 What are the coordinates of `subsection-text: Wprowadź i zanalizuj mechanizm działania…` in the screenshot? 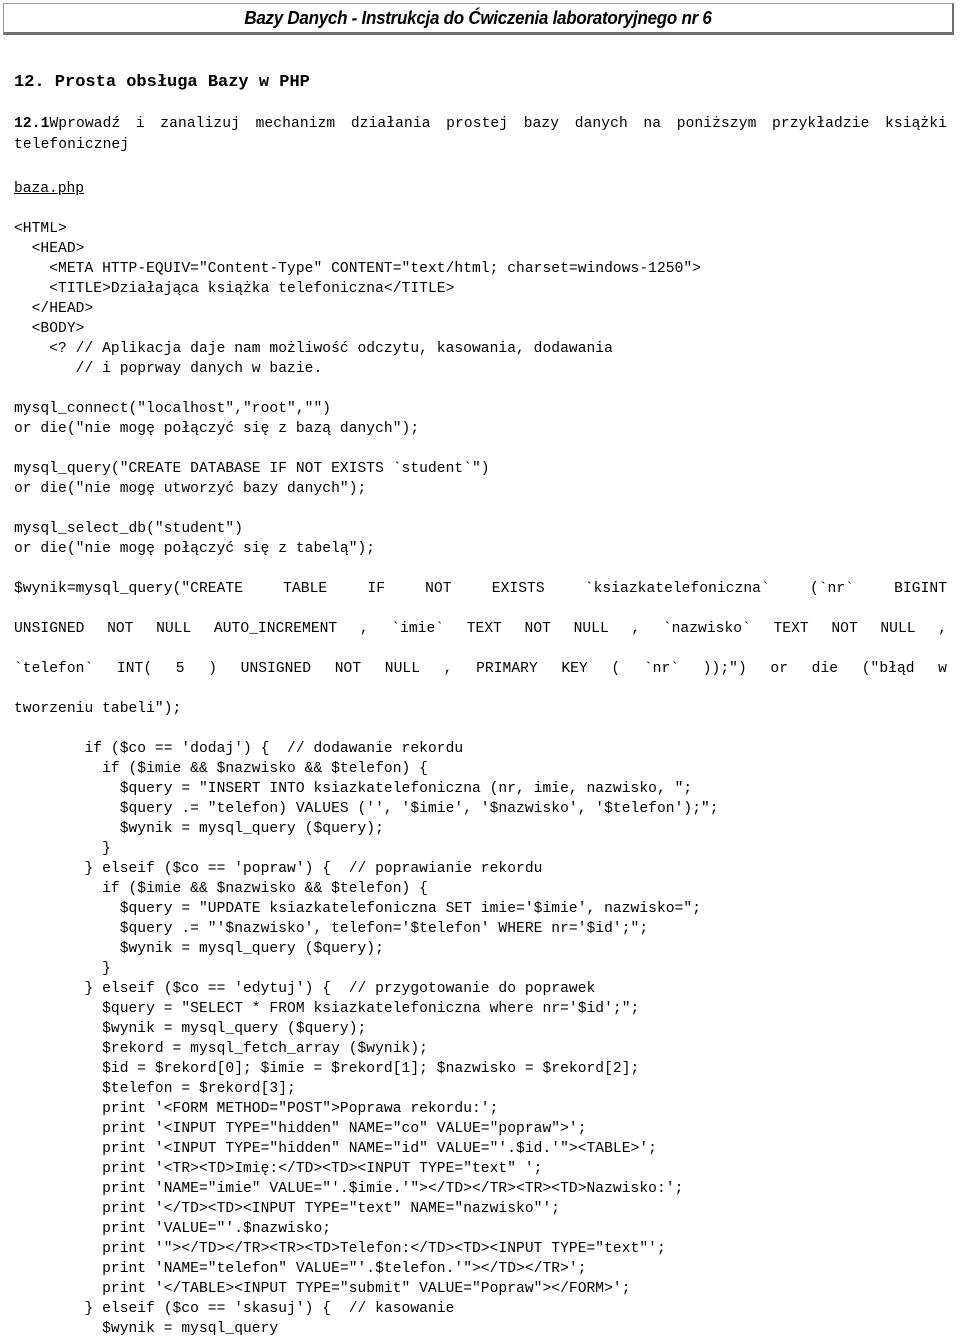 It's located at (480, 134).